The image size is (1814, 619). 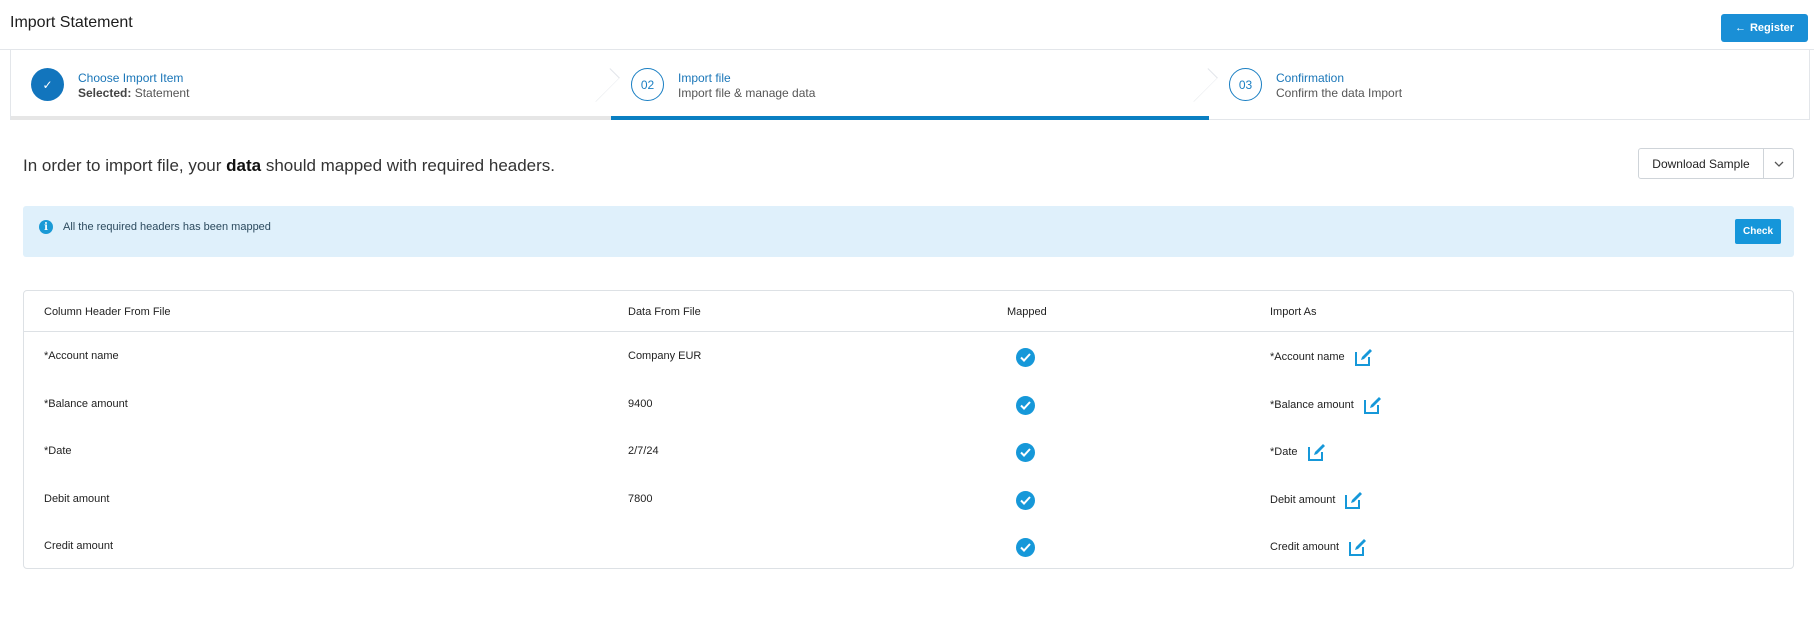 I want to click on check-button: Check, so click(x=1758, y=231).